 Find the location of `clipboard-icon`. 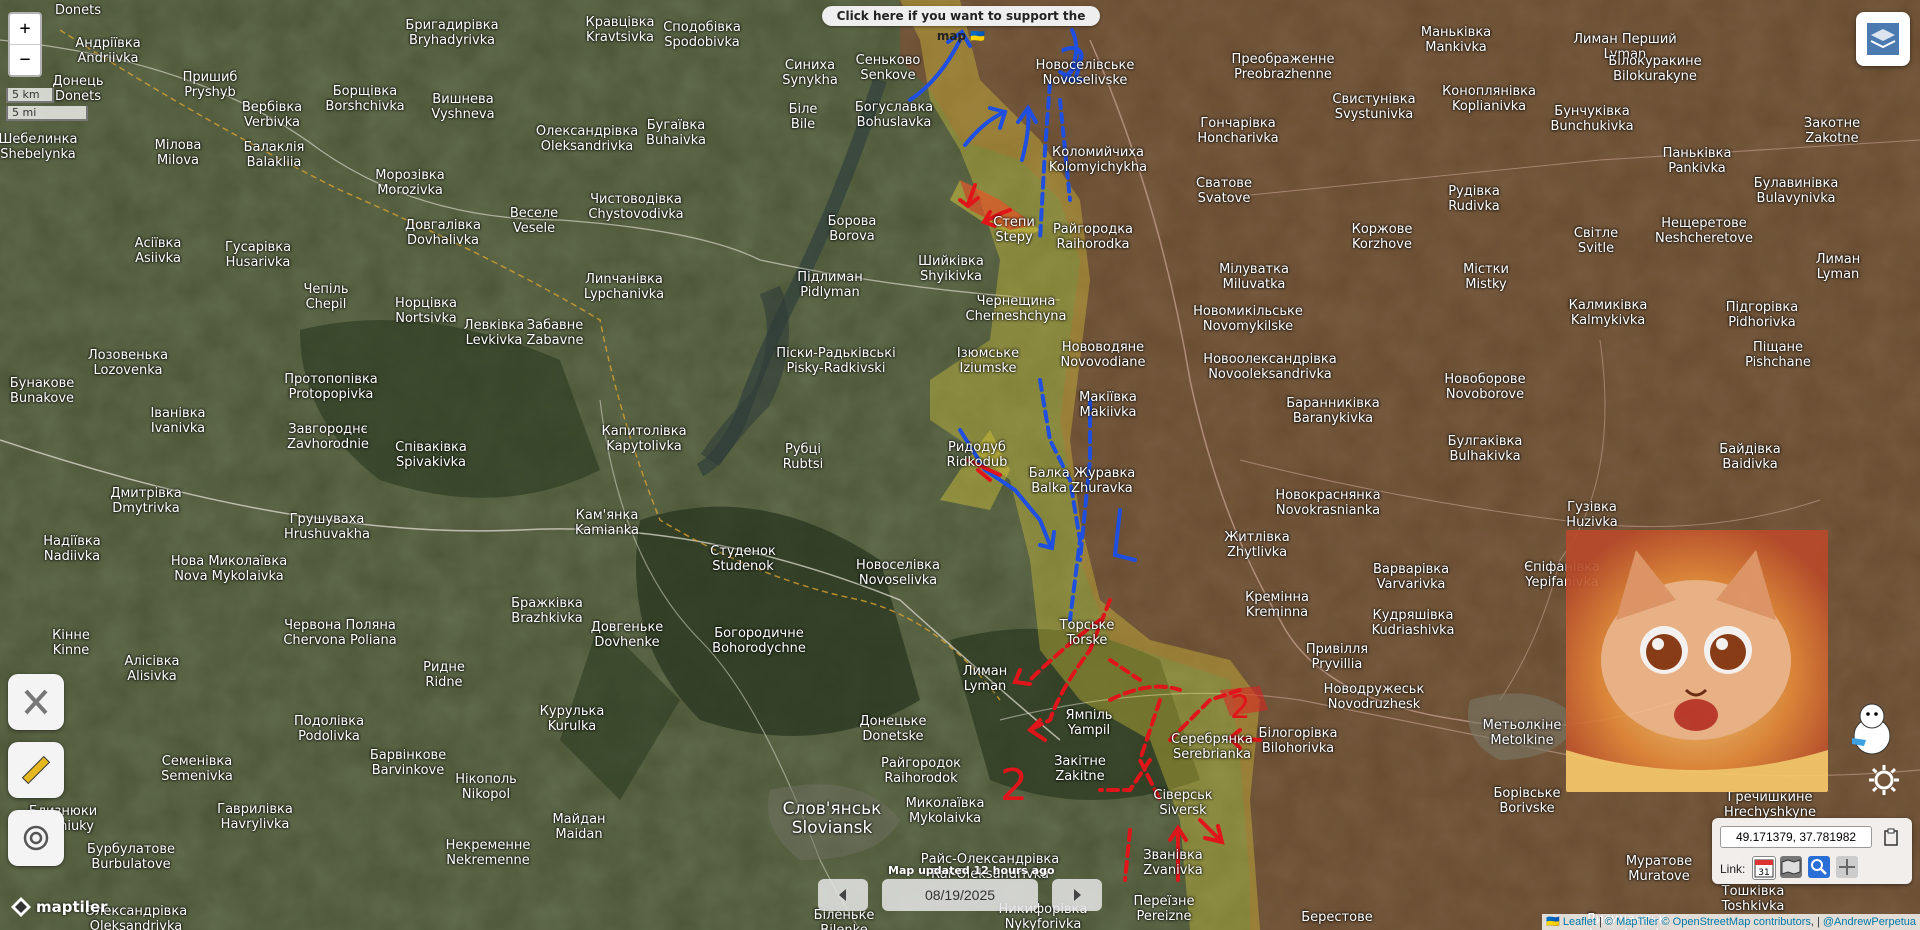

clipboard-icon is located at coordinates (1891, 837).